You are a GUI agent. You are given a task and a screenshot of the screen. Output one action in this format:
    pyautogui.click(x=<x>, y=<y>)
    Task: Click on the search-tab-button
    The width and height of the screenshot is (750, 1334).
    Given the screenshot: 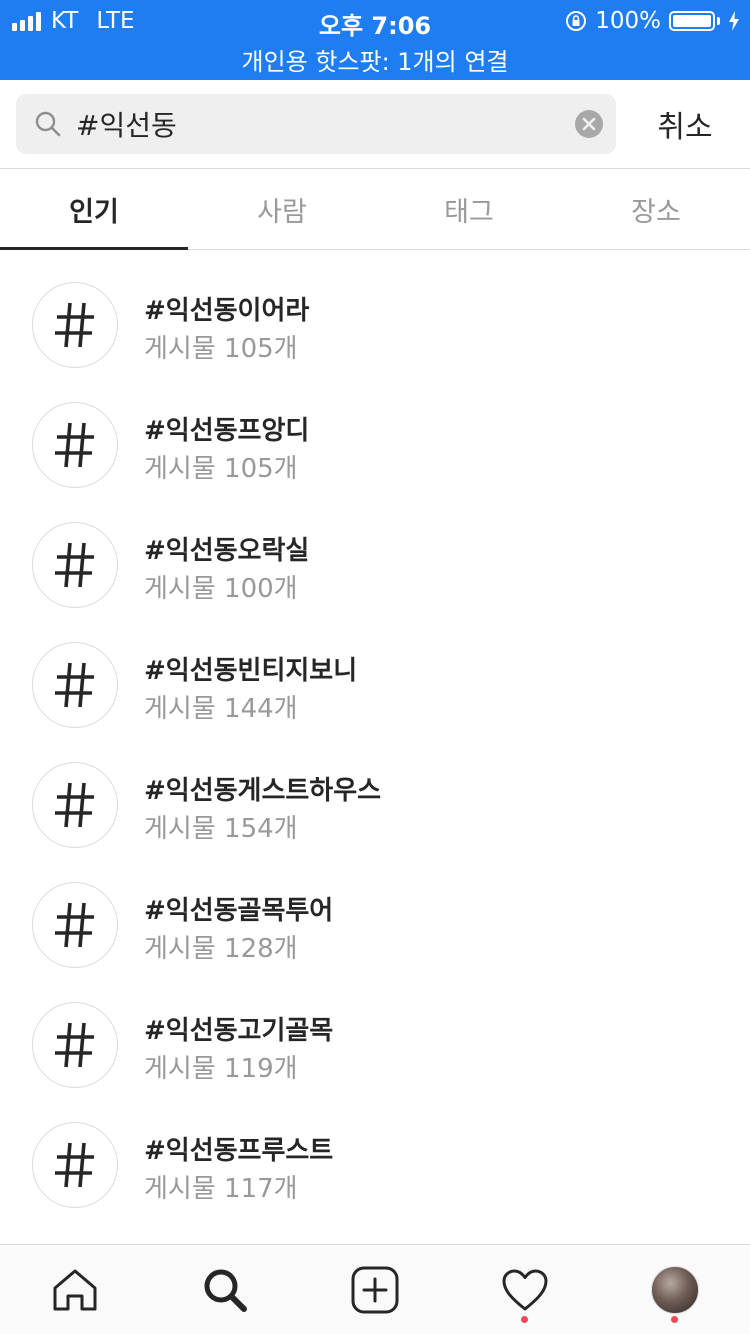 What is the action you would take?
    pyautogui.click(x=225, y=1290)
    